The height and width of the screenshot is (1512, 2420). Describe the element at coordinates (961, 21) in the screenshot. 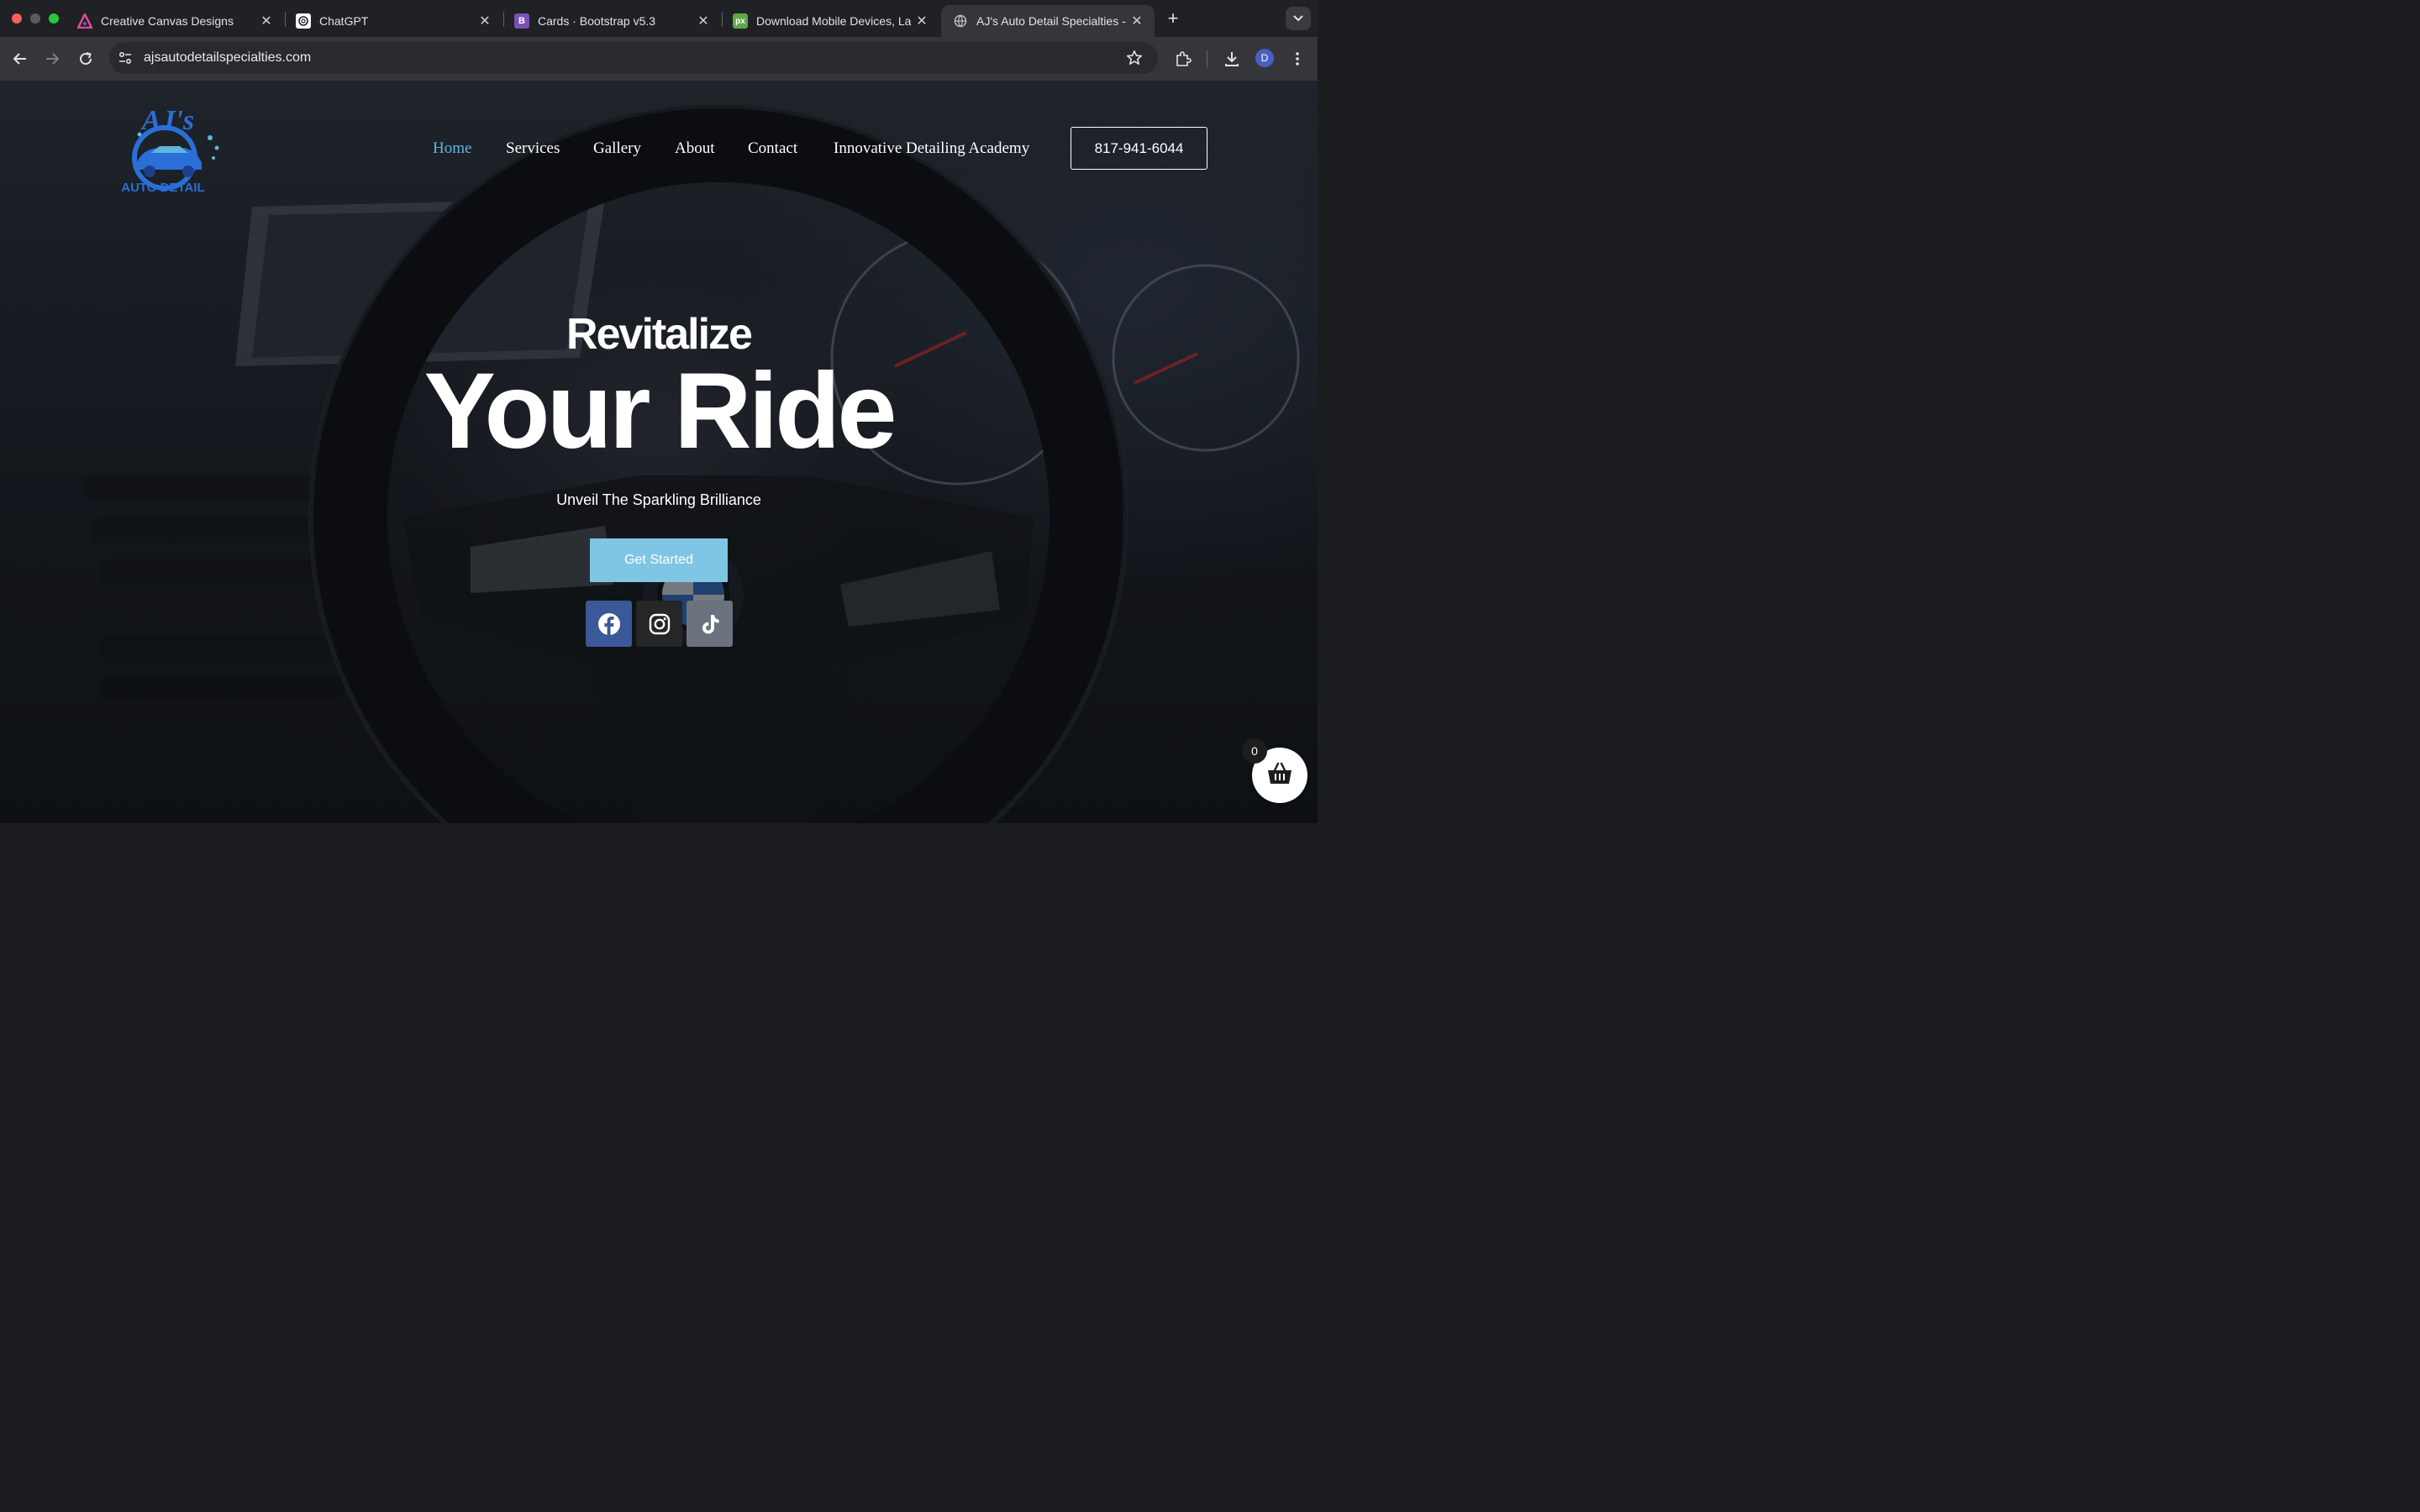

I see `globe-icon` at that location.